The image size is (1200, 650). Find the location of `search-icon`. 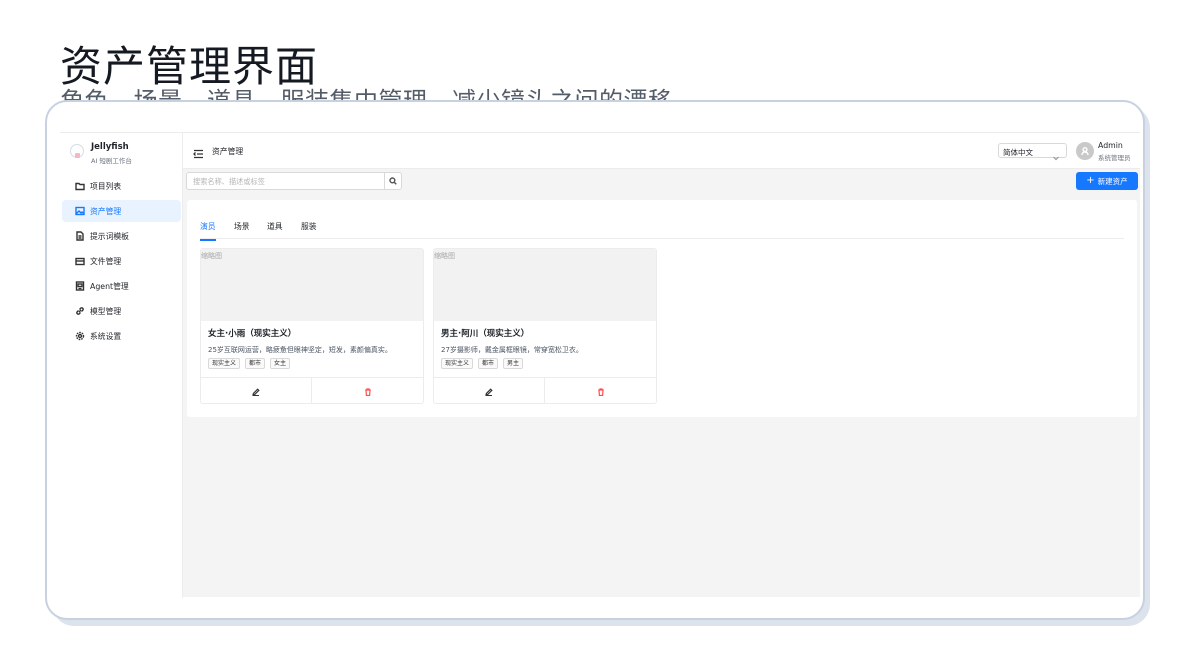

search-icon is located at coordinates (393, 181).